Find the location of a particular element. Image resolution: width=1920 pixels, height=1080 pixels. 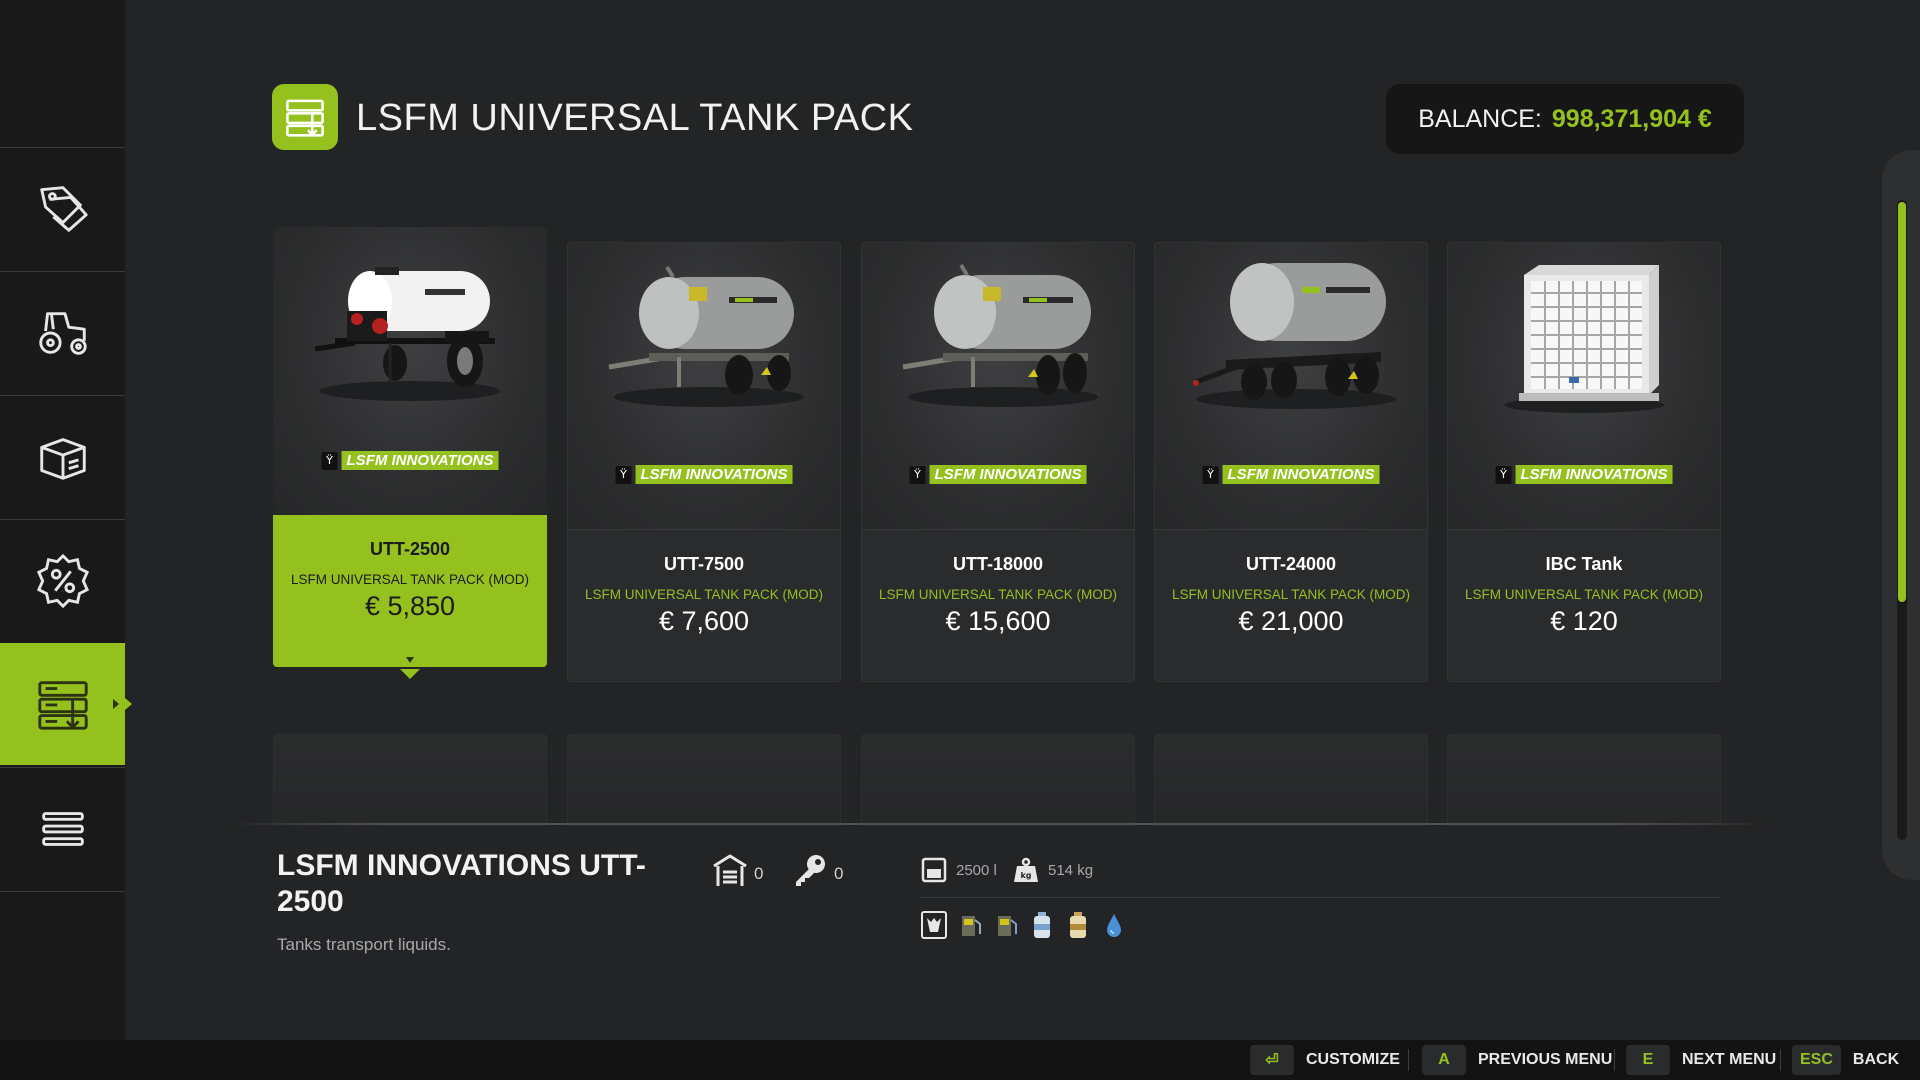

detail-divider is located at coordinates (999, 824).